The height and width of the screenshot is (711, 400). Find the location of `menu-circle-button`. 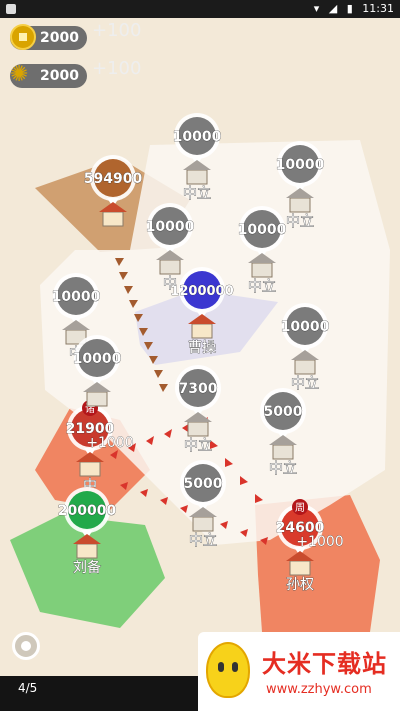

menu-circle-button is located at coordinates (26, 646).